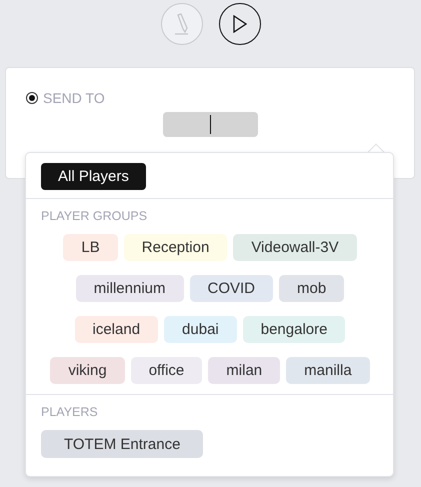 The width and height of the screenshot is (421, 487). I want to click on group-chip: dubai, so click(200, 329).